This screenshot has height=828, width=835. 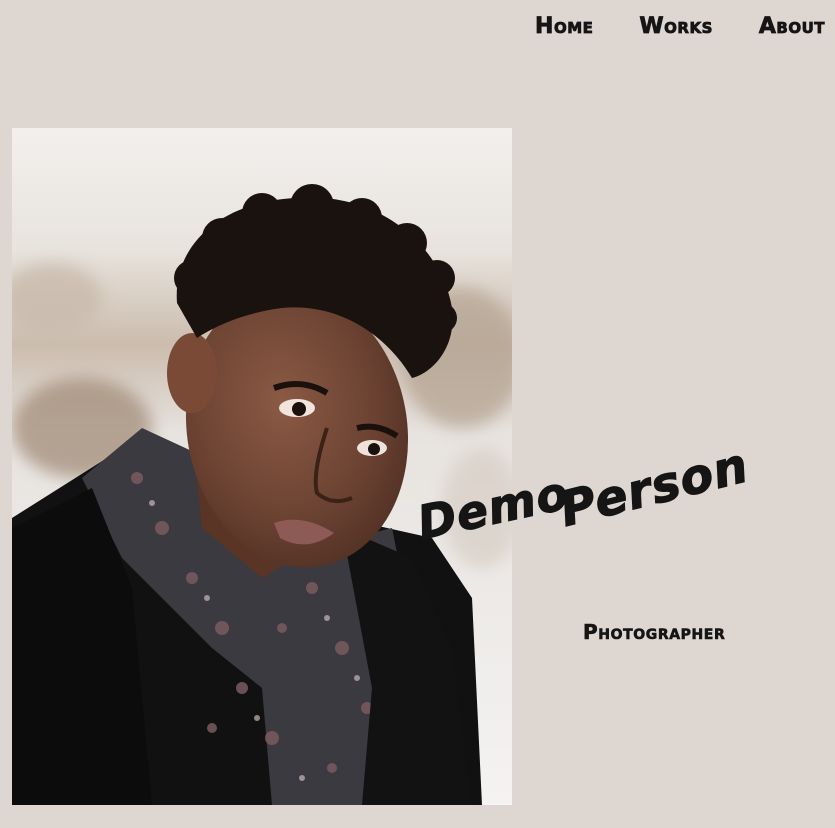 I want to click on nav-about-link: About, so click(x=791, y=27).